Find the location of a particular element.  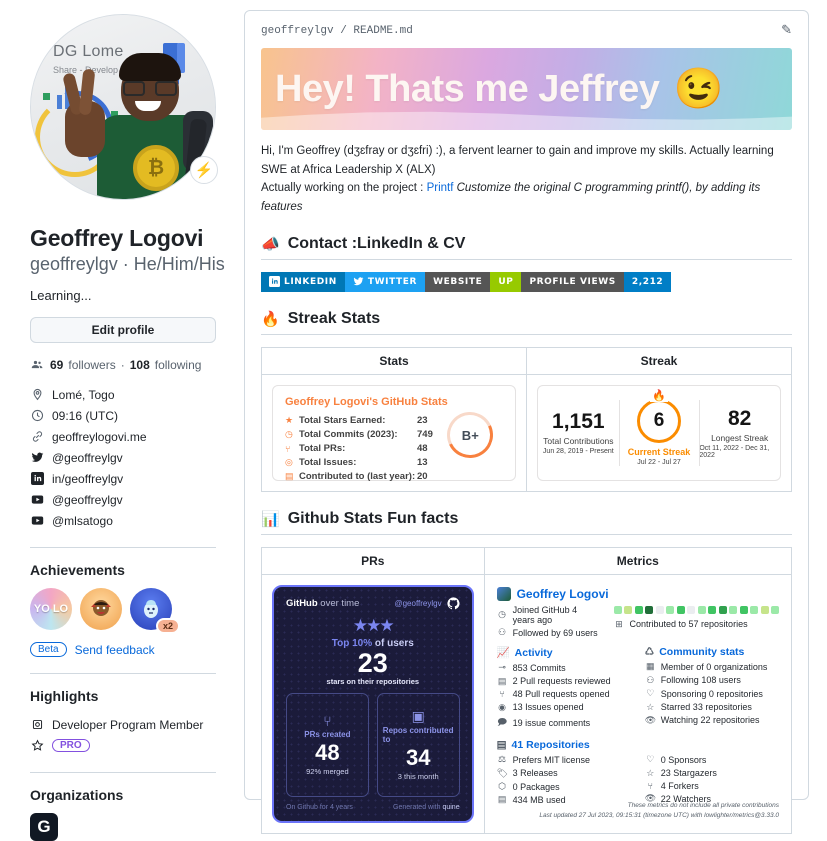

profile-views-badge-value: 2,212 is located at coordinates (647, 281).